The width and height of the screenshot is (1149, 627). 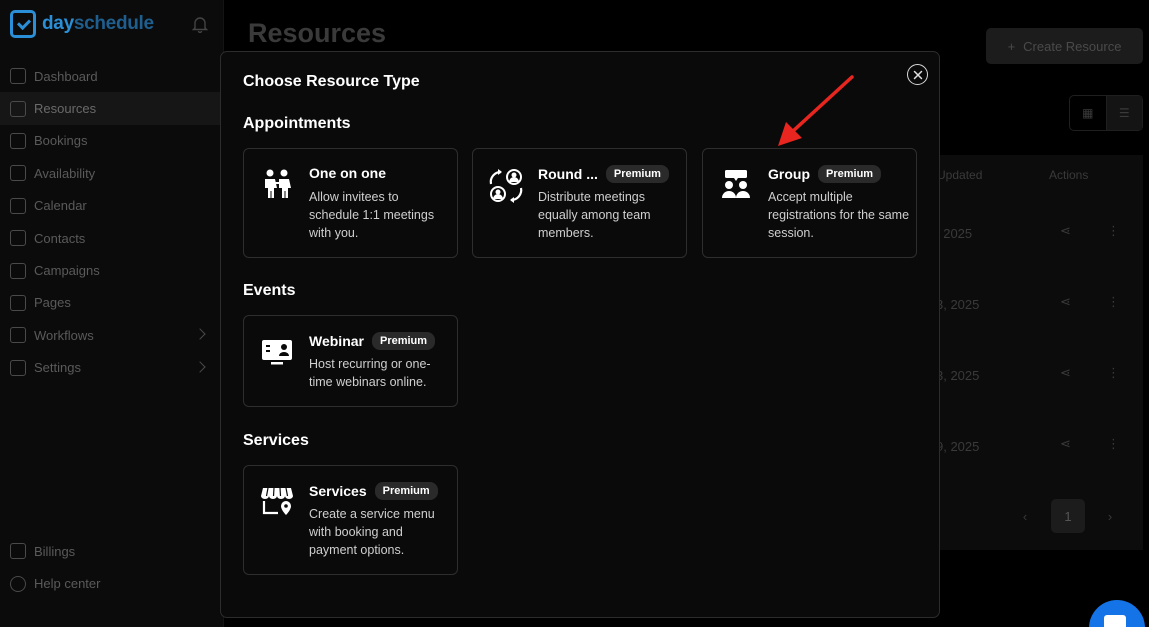 What do you see at coordinates (959, 175) in the screenshot?
I see `column-header-updated: Updated` at bounding box center [959, 175].